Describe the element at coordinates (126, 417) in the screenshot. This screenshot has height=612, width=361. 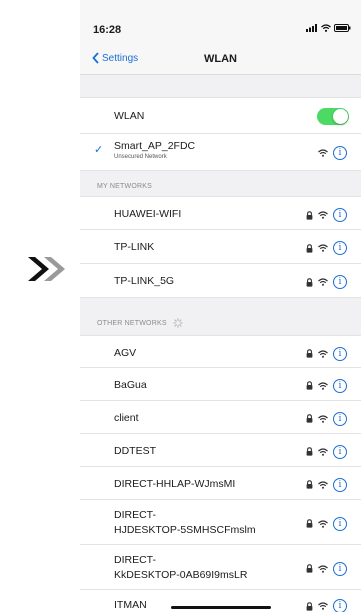
I see `network-name: client` at that location.